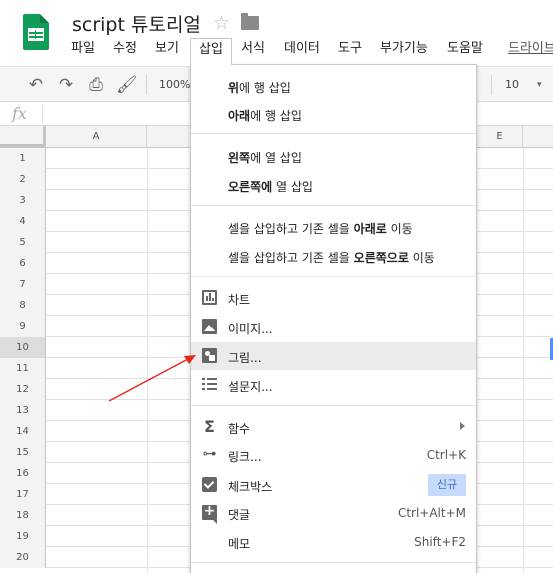  What do you see at coordinates (209, 384) in the screenshot?
I see `form-icon` at bounding box center [209, 384].